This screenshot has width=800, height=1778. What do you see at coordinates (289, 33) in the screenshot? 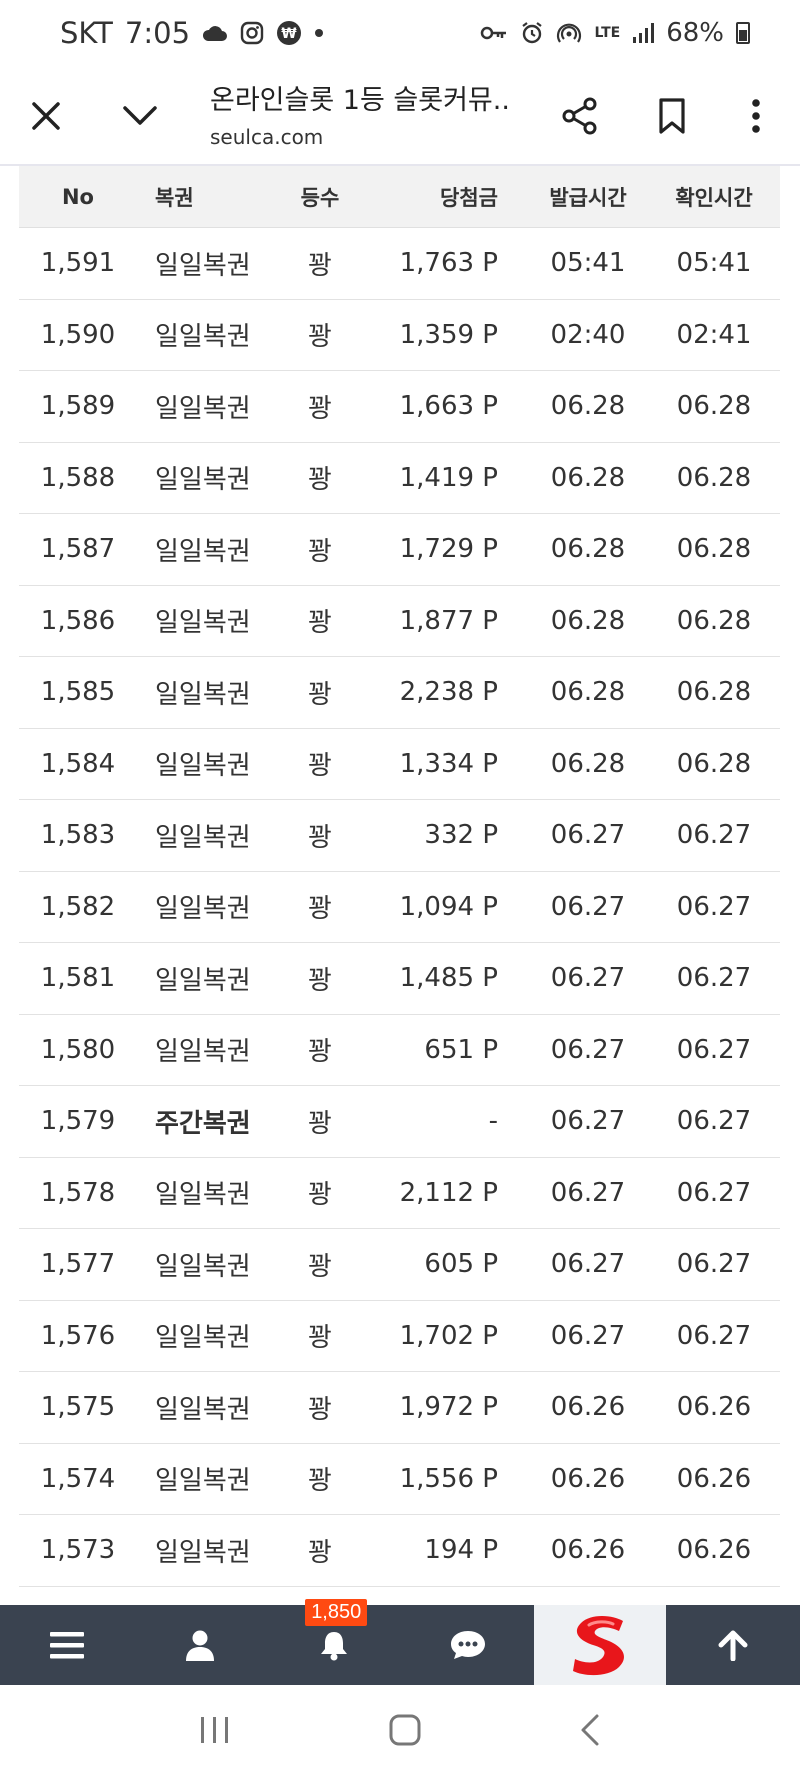
I see `won-app-icon: ₩` at bounding box center [289, 33].